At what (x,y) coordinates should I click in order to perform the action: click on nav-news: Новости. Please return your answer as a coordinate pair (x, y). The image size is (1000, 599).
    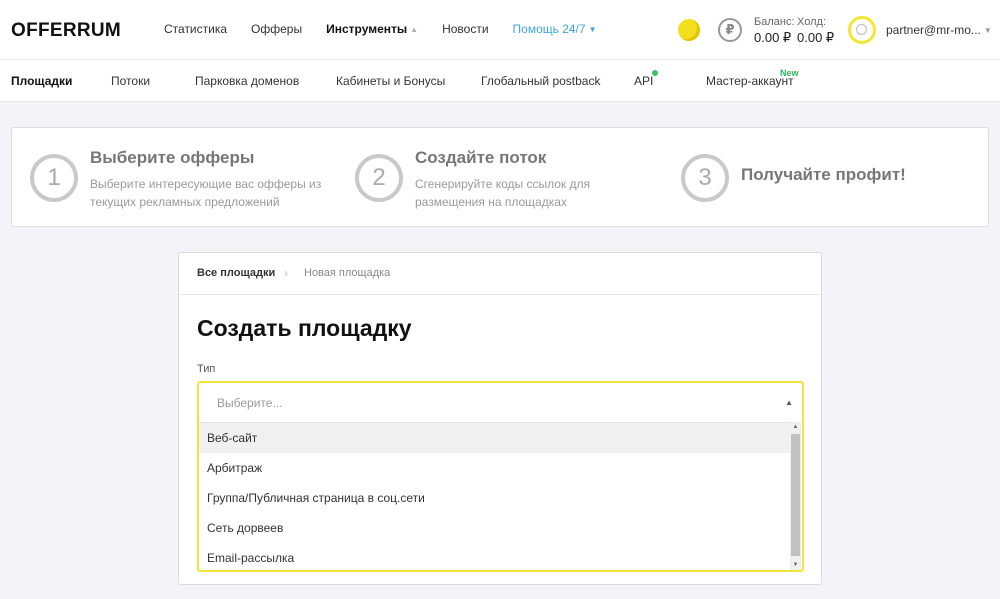
    Looking at the image, I should click on (465, 29).